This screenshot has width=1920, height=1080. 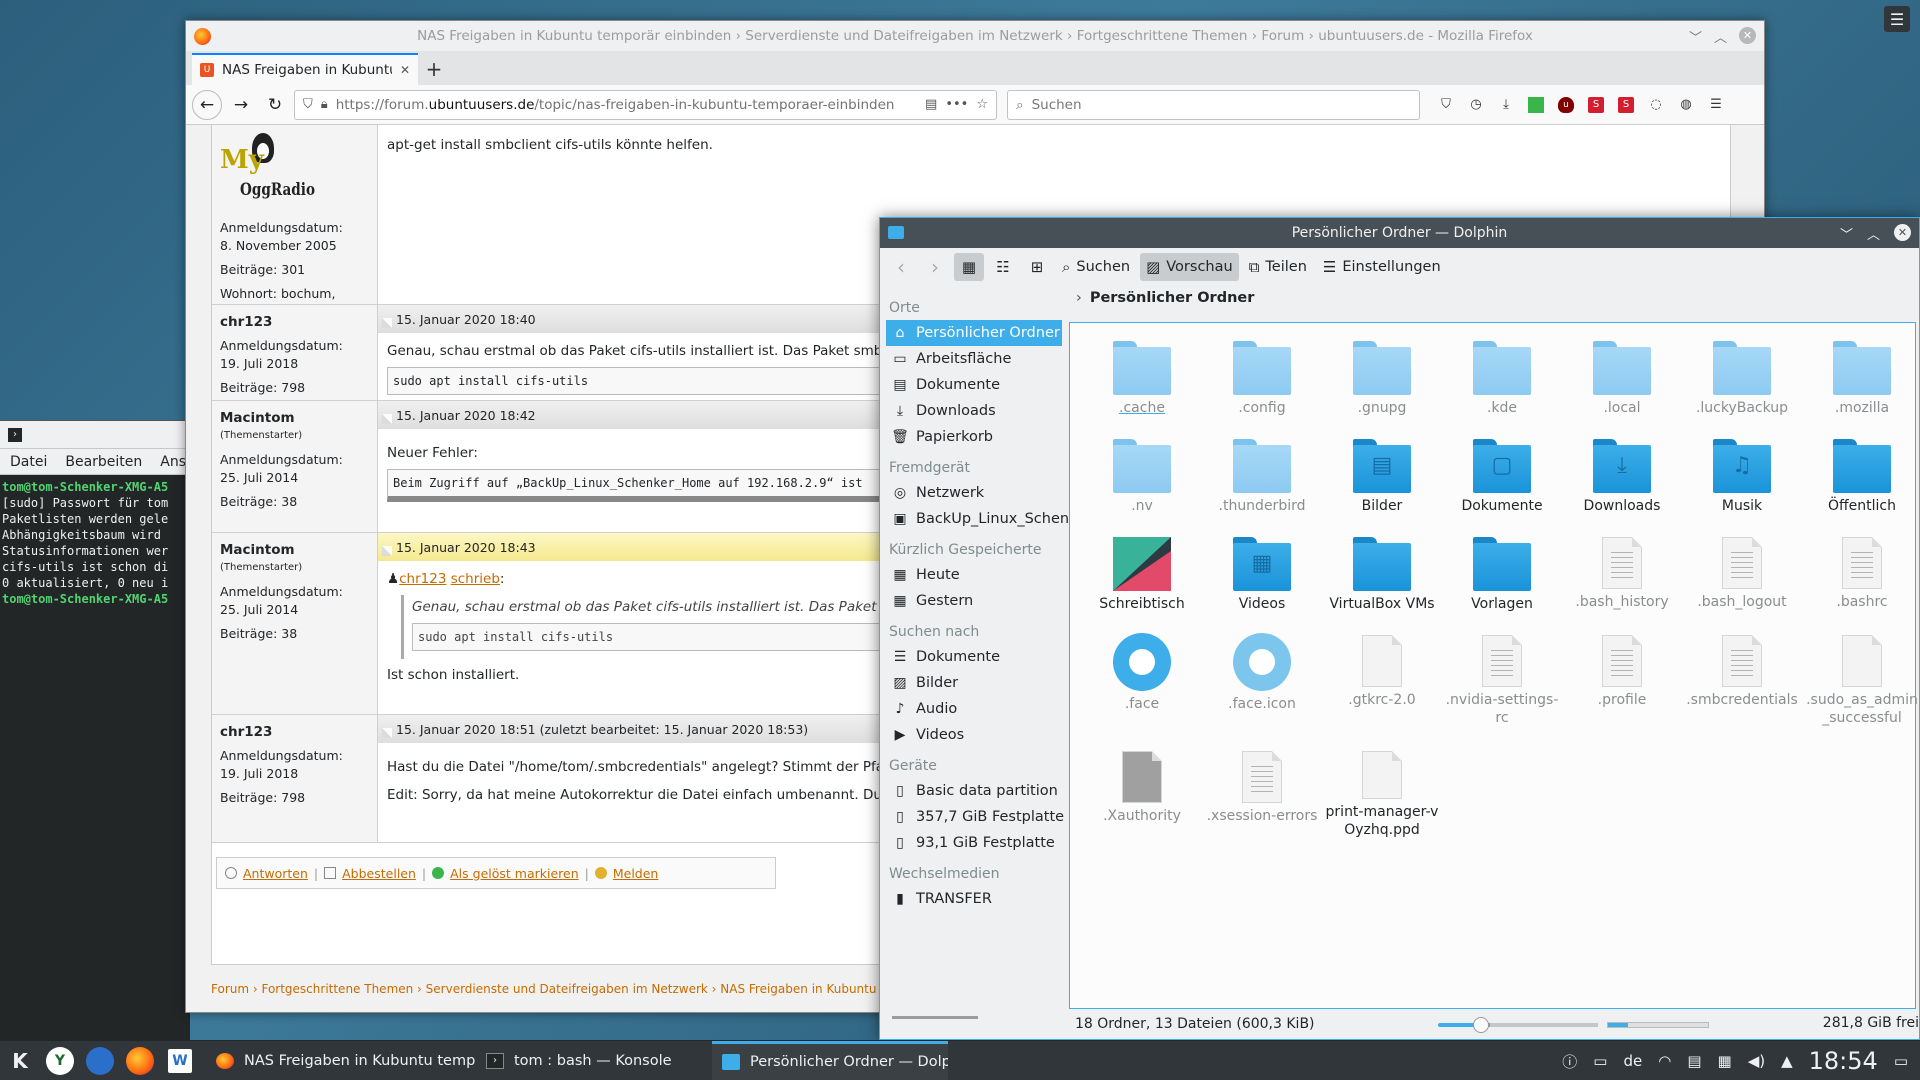 I want to click on clipboard-icon: ▤, so click(x=1694, y=1061).